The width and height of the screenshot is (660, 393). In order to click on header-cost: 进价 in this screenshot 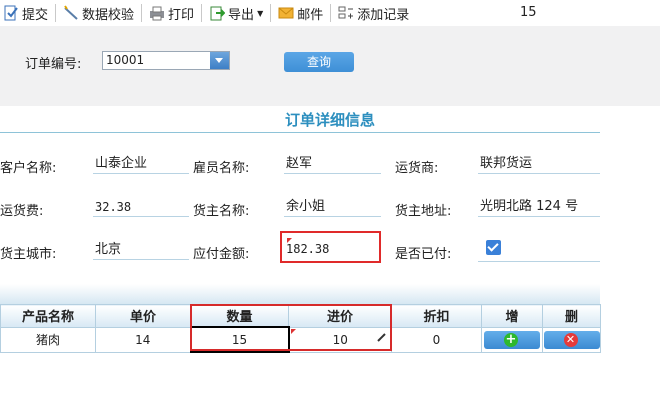, I will do `click(340, 316)`.